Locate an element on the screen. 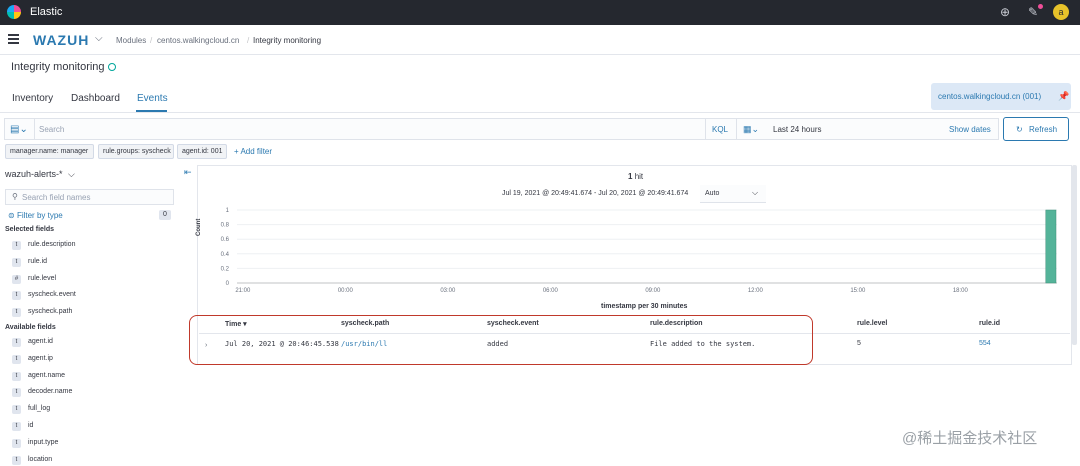 This screenshot has height=466, width=1080. info-icon is located at coordinates (112, 67).